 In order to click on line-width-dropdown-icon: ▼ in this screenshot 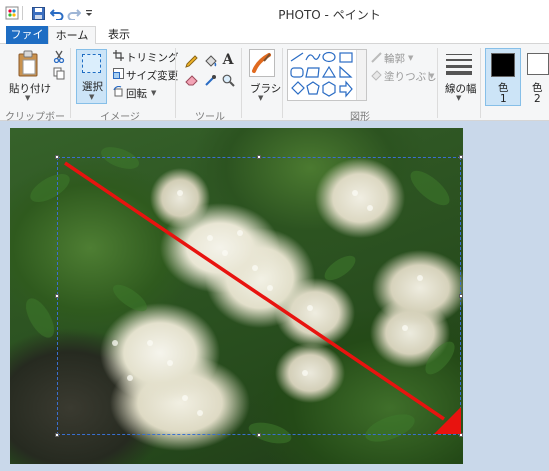, I will do `click(458, 98)`.